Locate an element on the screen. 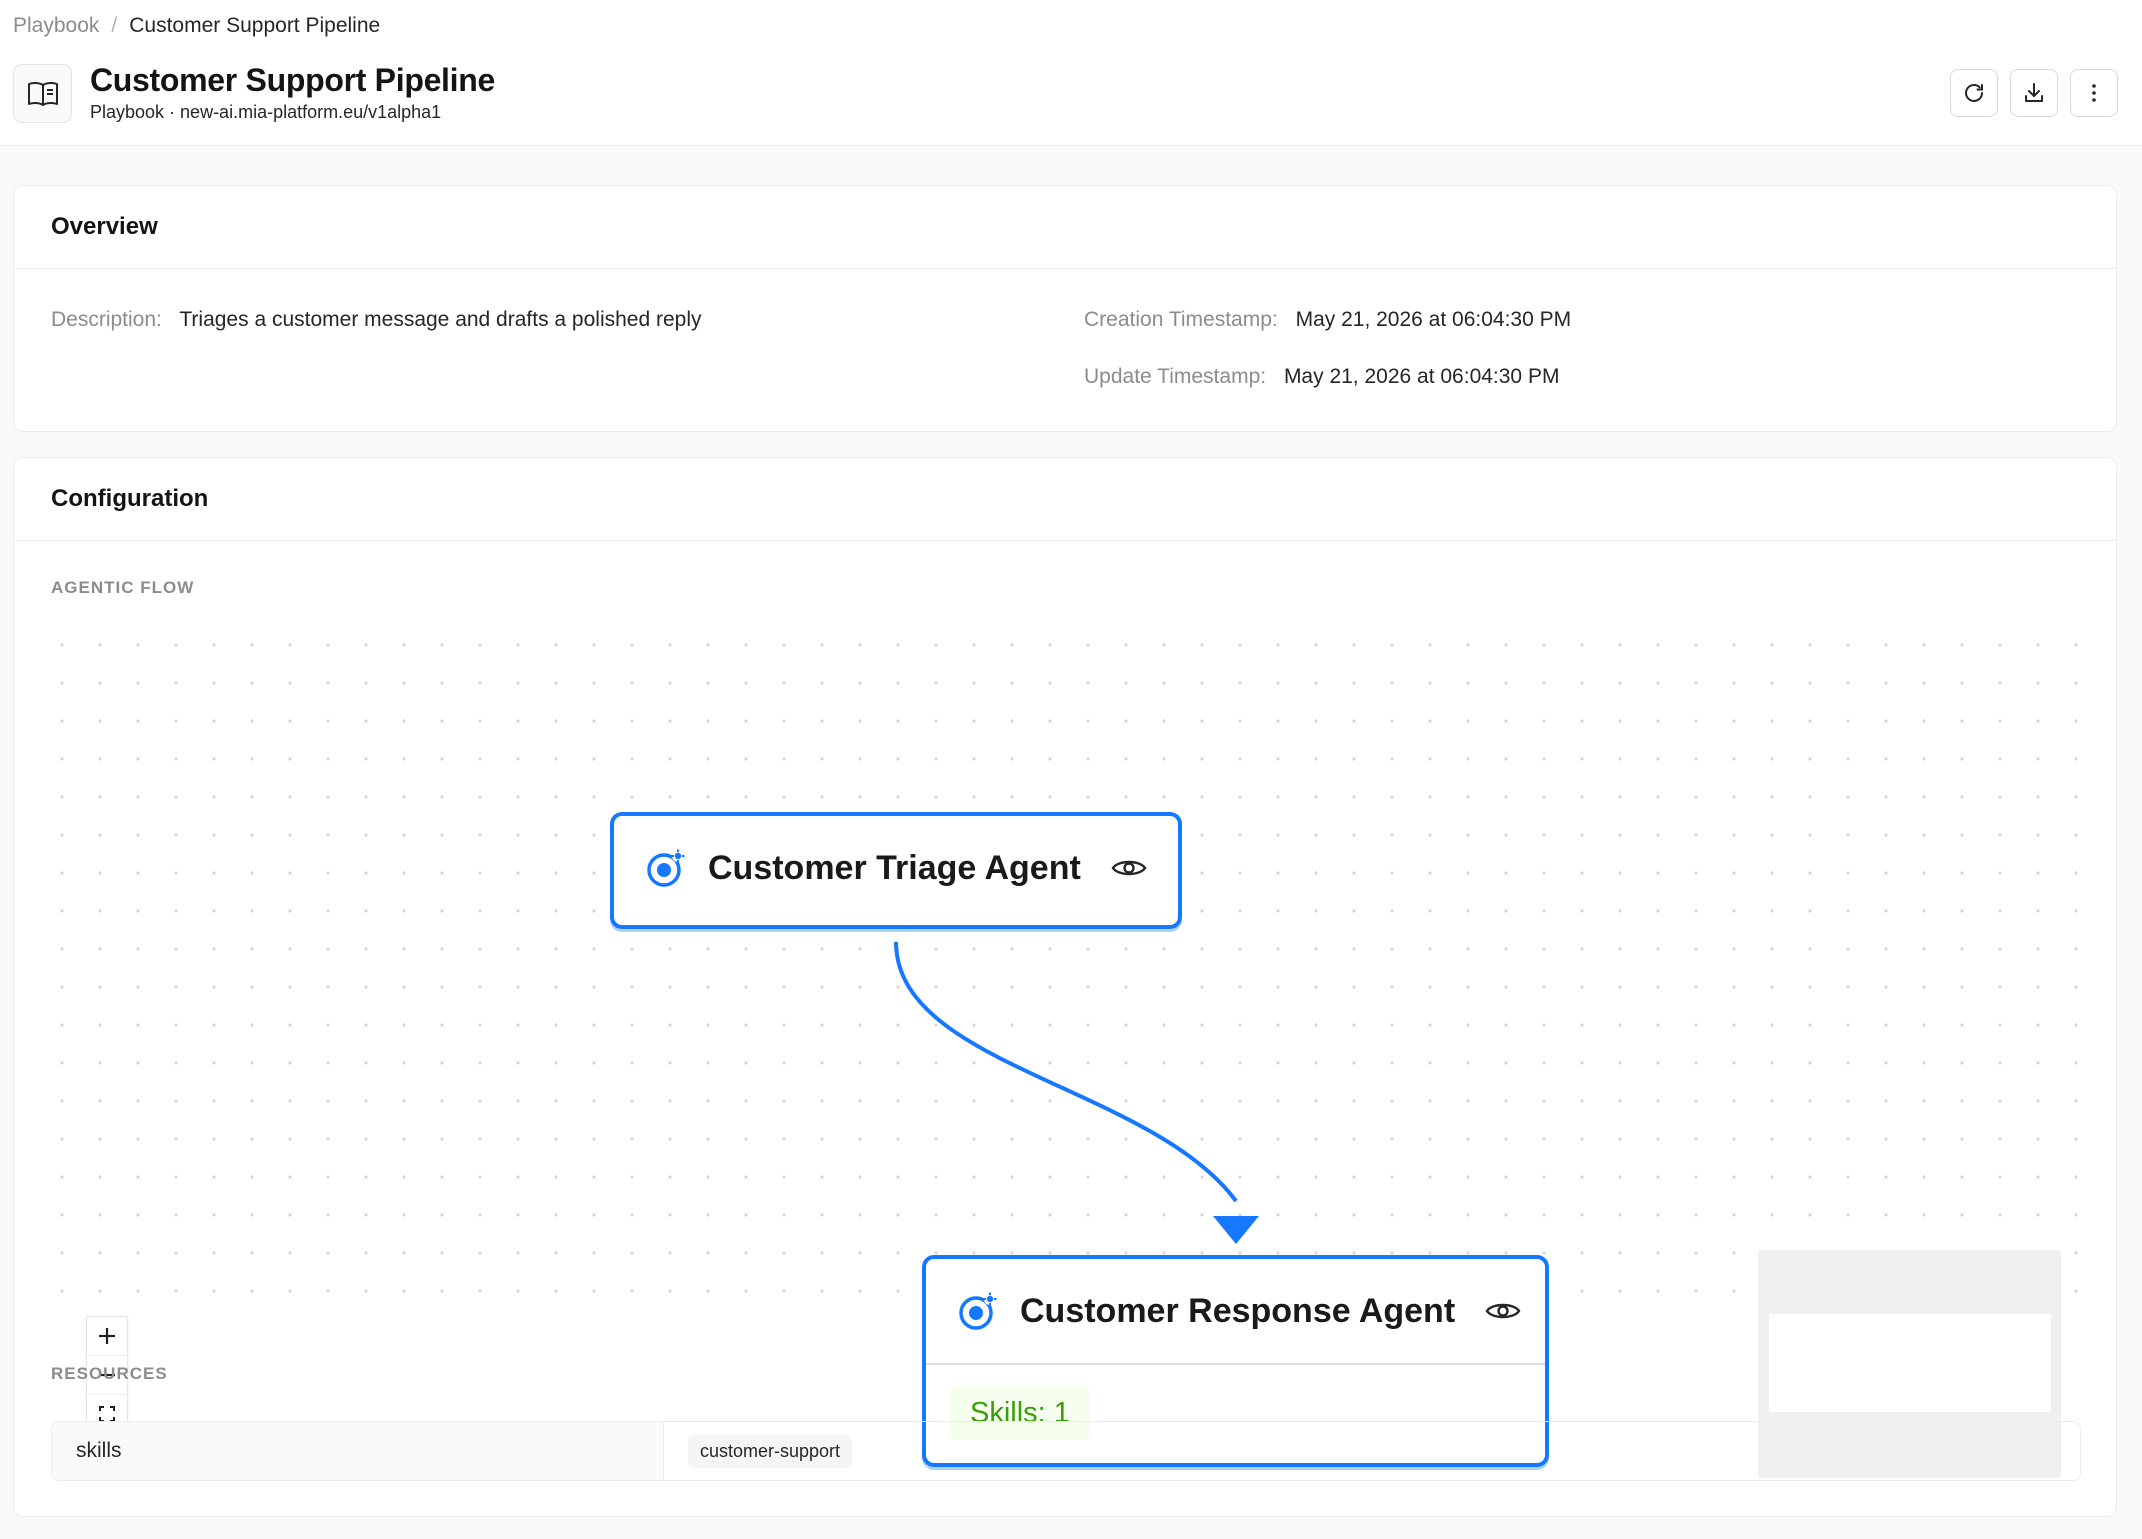 This screenshot has width=2142, height=1539. update-timestamp-value: May 21, 2026 at 06:04:30 PM is located at coordinates (1421, 376).